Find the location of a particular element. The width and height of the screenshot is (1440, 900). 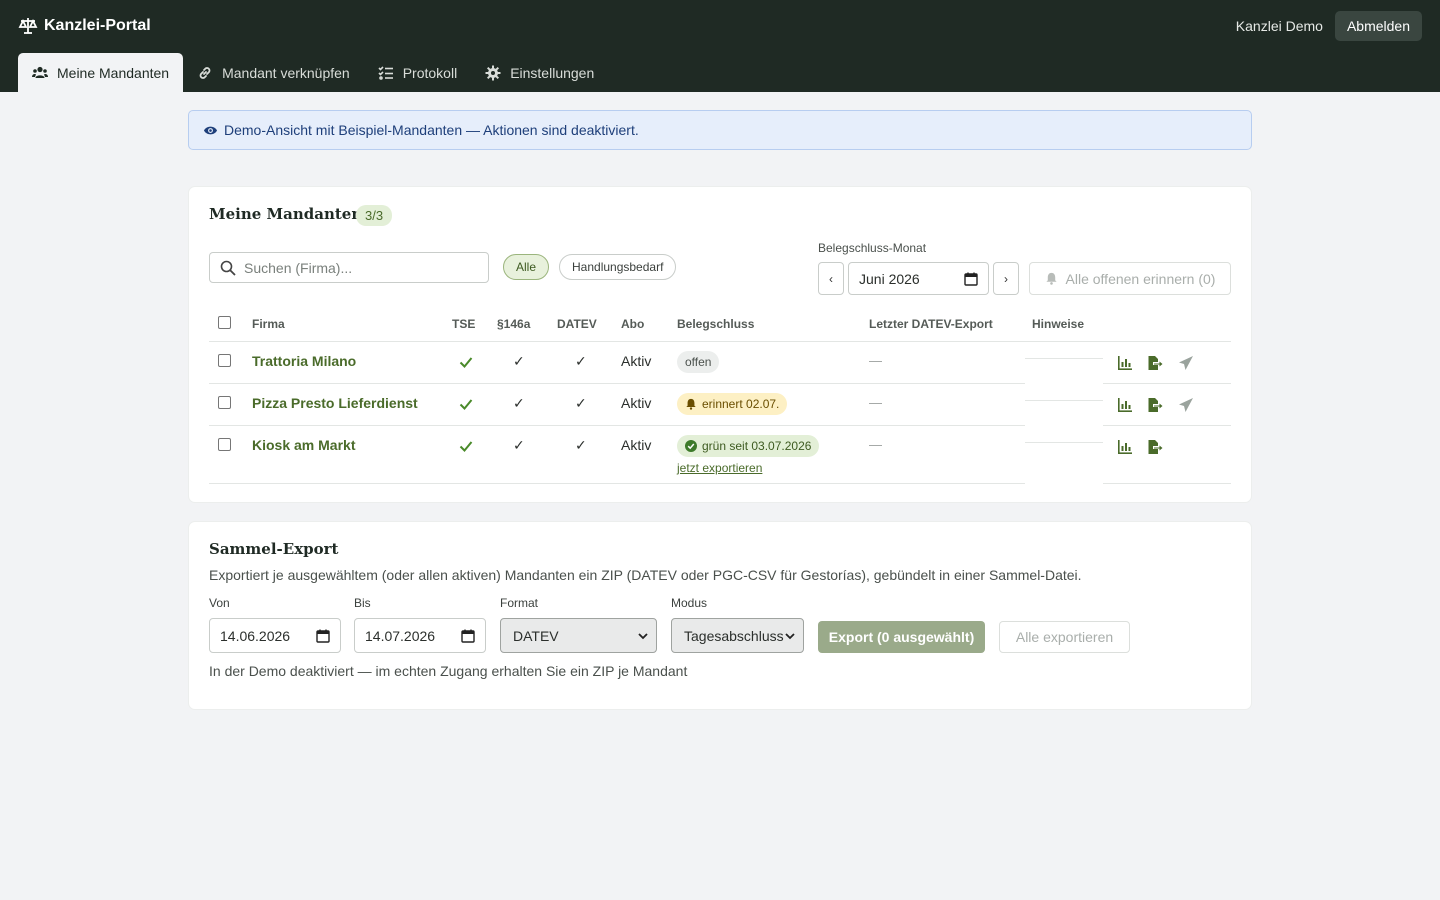

filter-action-needed: Handlungsbedarf is located at coordinates (618, 267).